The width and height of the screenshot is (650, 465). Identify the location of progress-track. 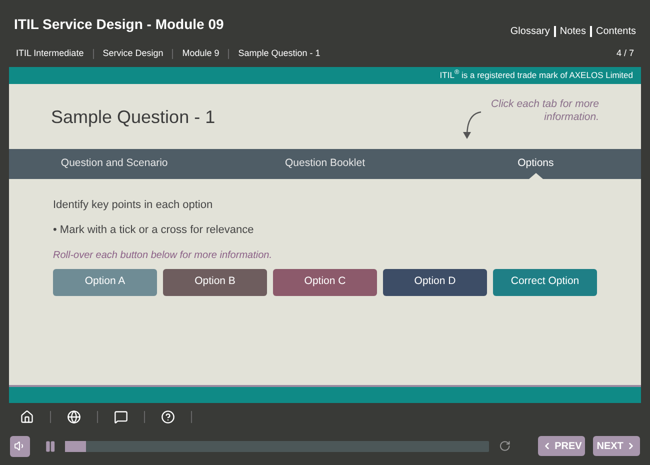
(277, 446).